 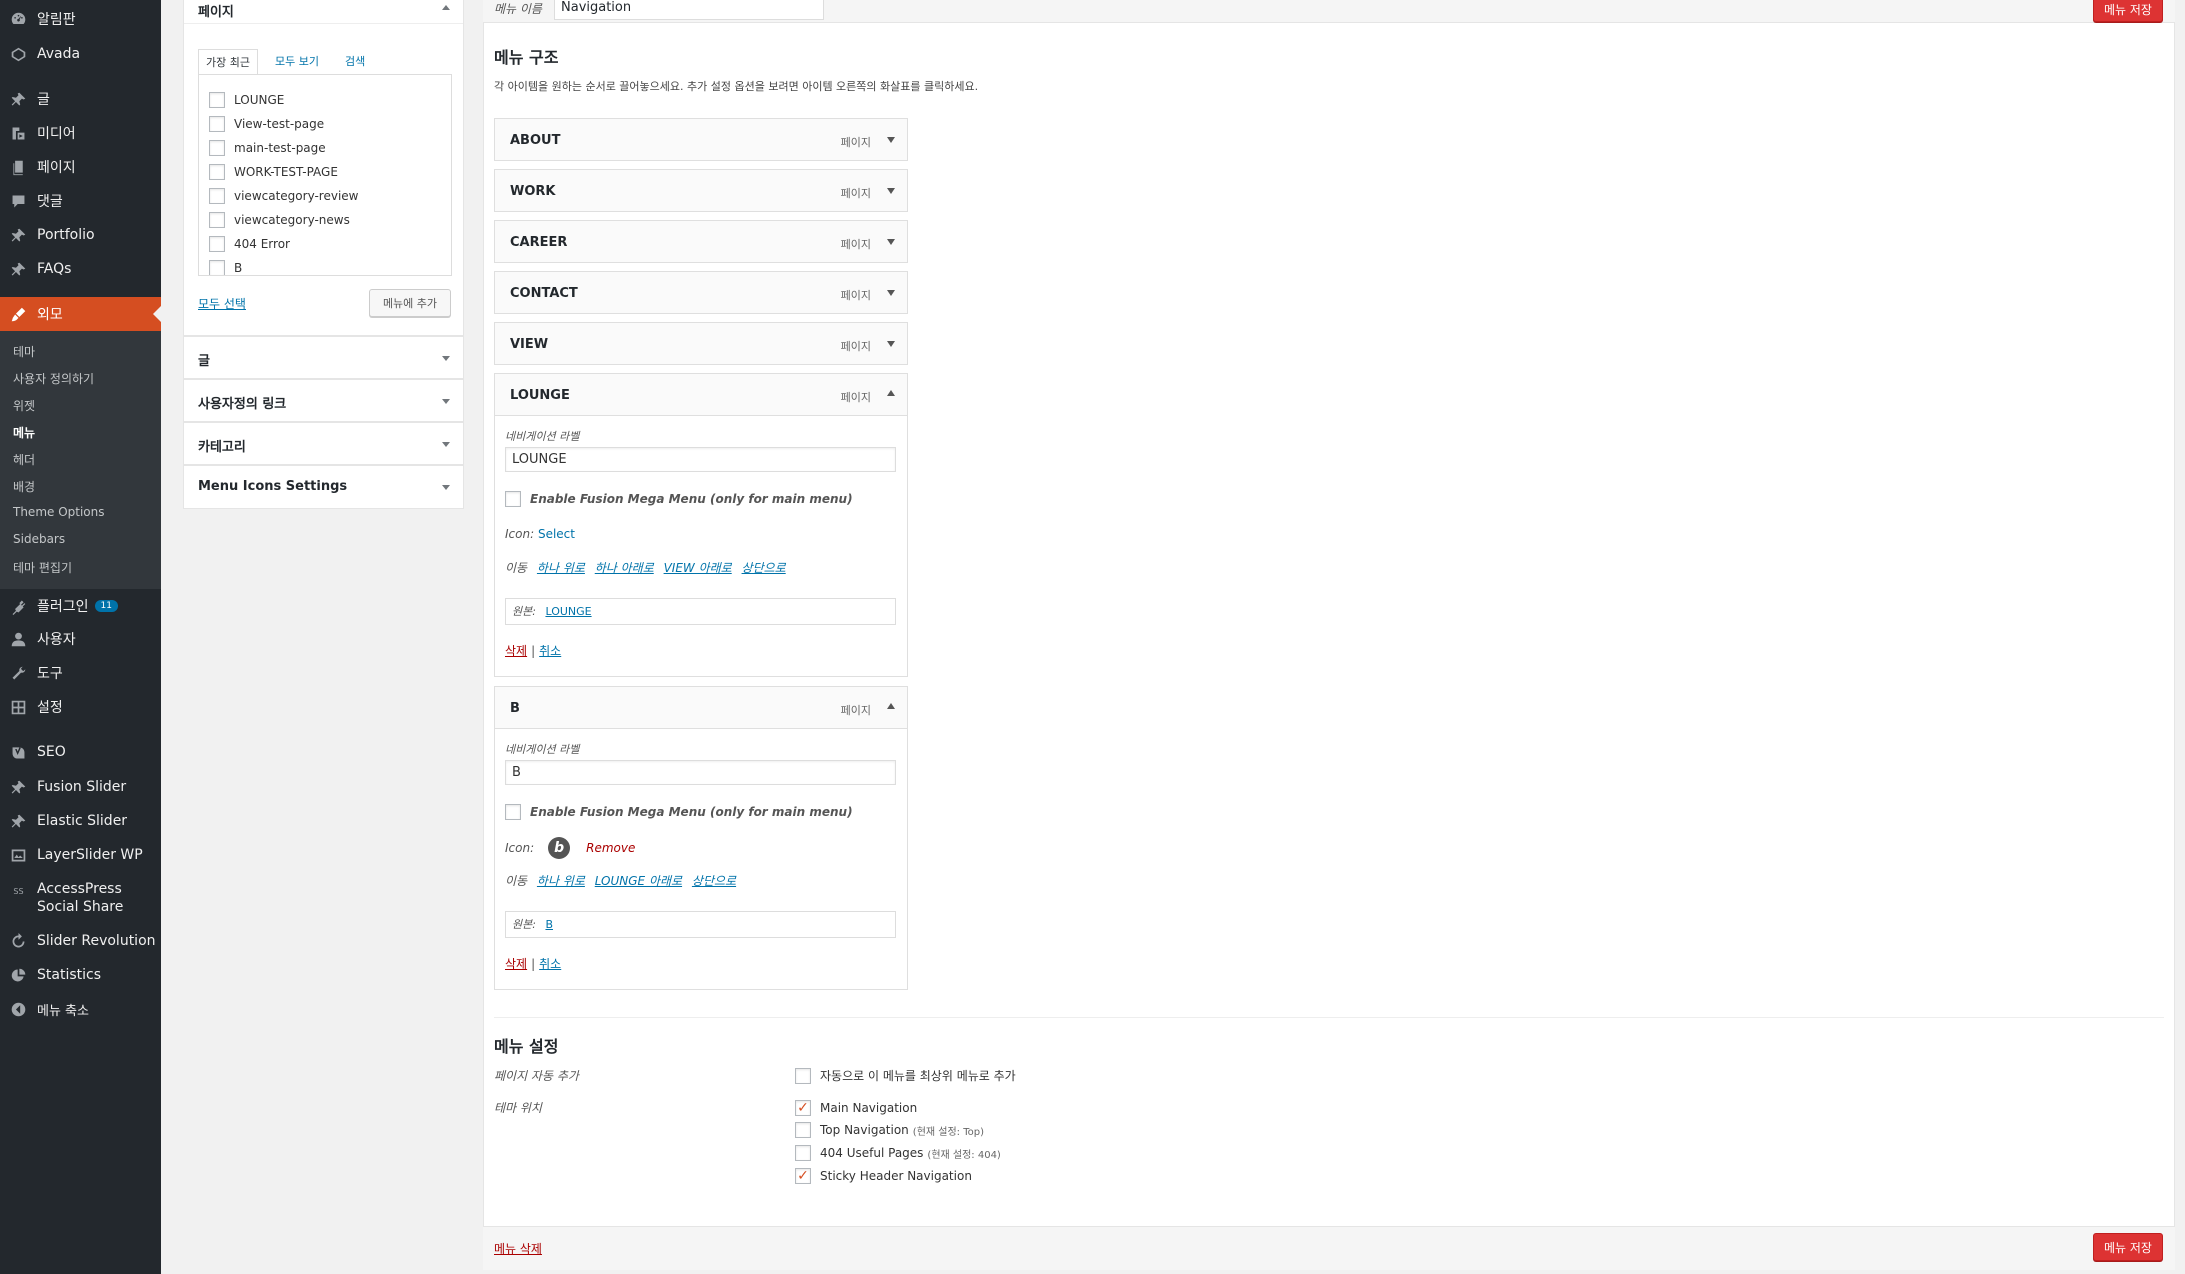 I want to click on sidebar-item-faqs: FAQs, so click(x=80, y=269).